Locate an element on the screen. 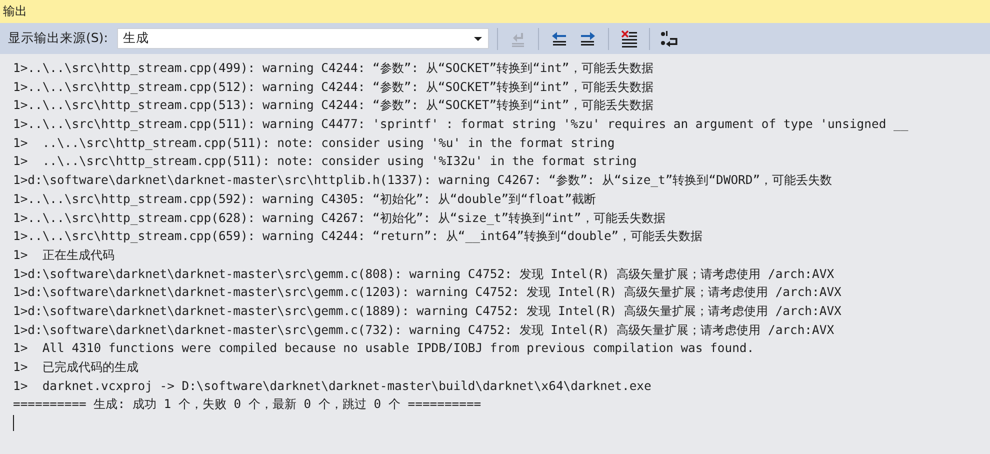 The height and width of the screenshot is (454, 990). output-line: 1>..\..\src\http_stream.cpp(659): warning C4244: “return”: 从“__int64”转换到“double”，可能丢失数据 is located at coordinates (358, 237).